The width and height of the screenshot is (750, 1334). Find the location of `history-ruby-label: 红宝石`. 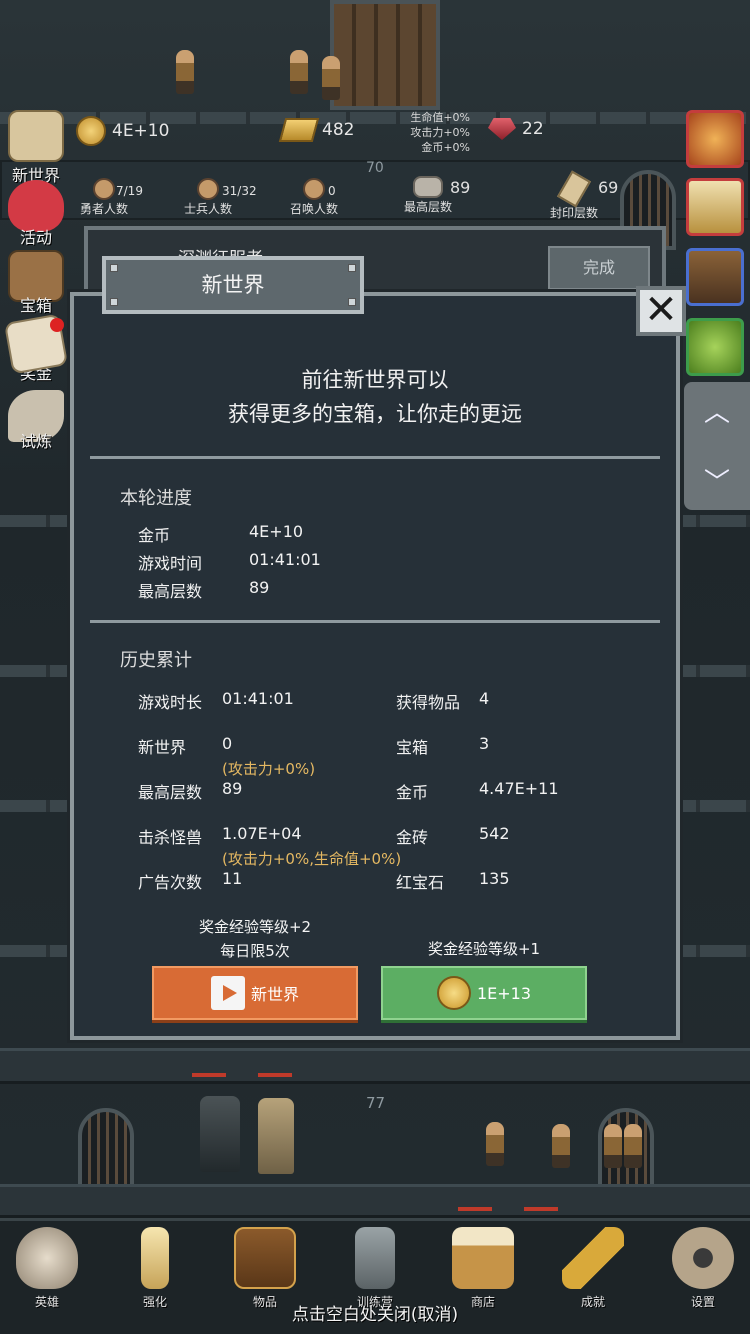

history-ruby-label: 红宝石 is located at coordinates (420, 882).